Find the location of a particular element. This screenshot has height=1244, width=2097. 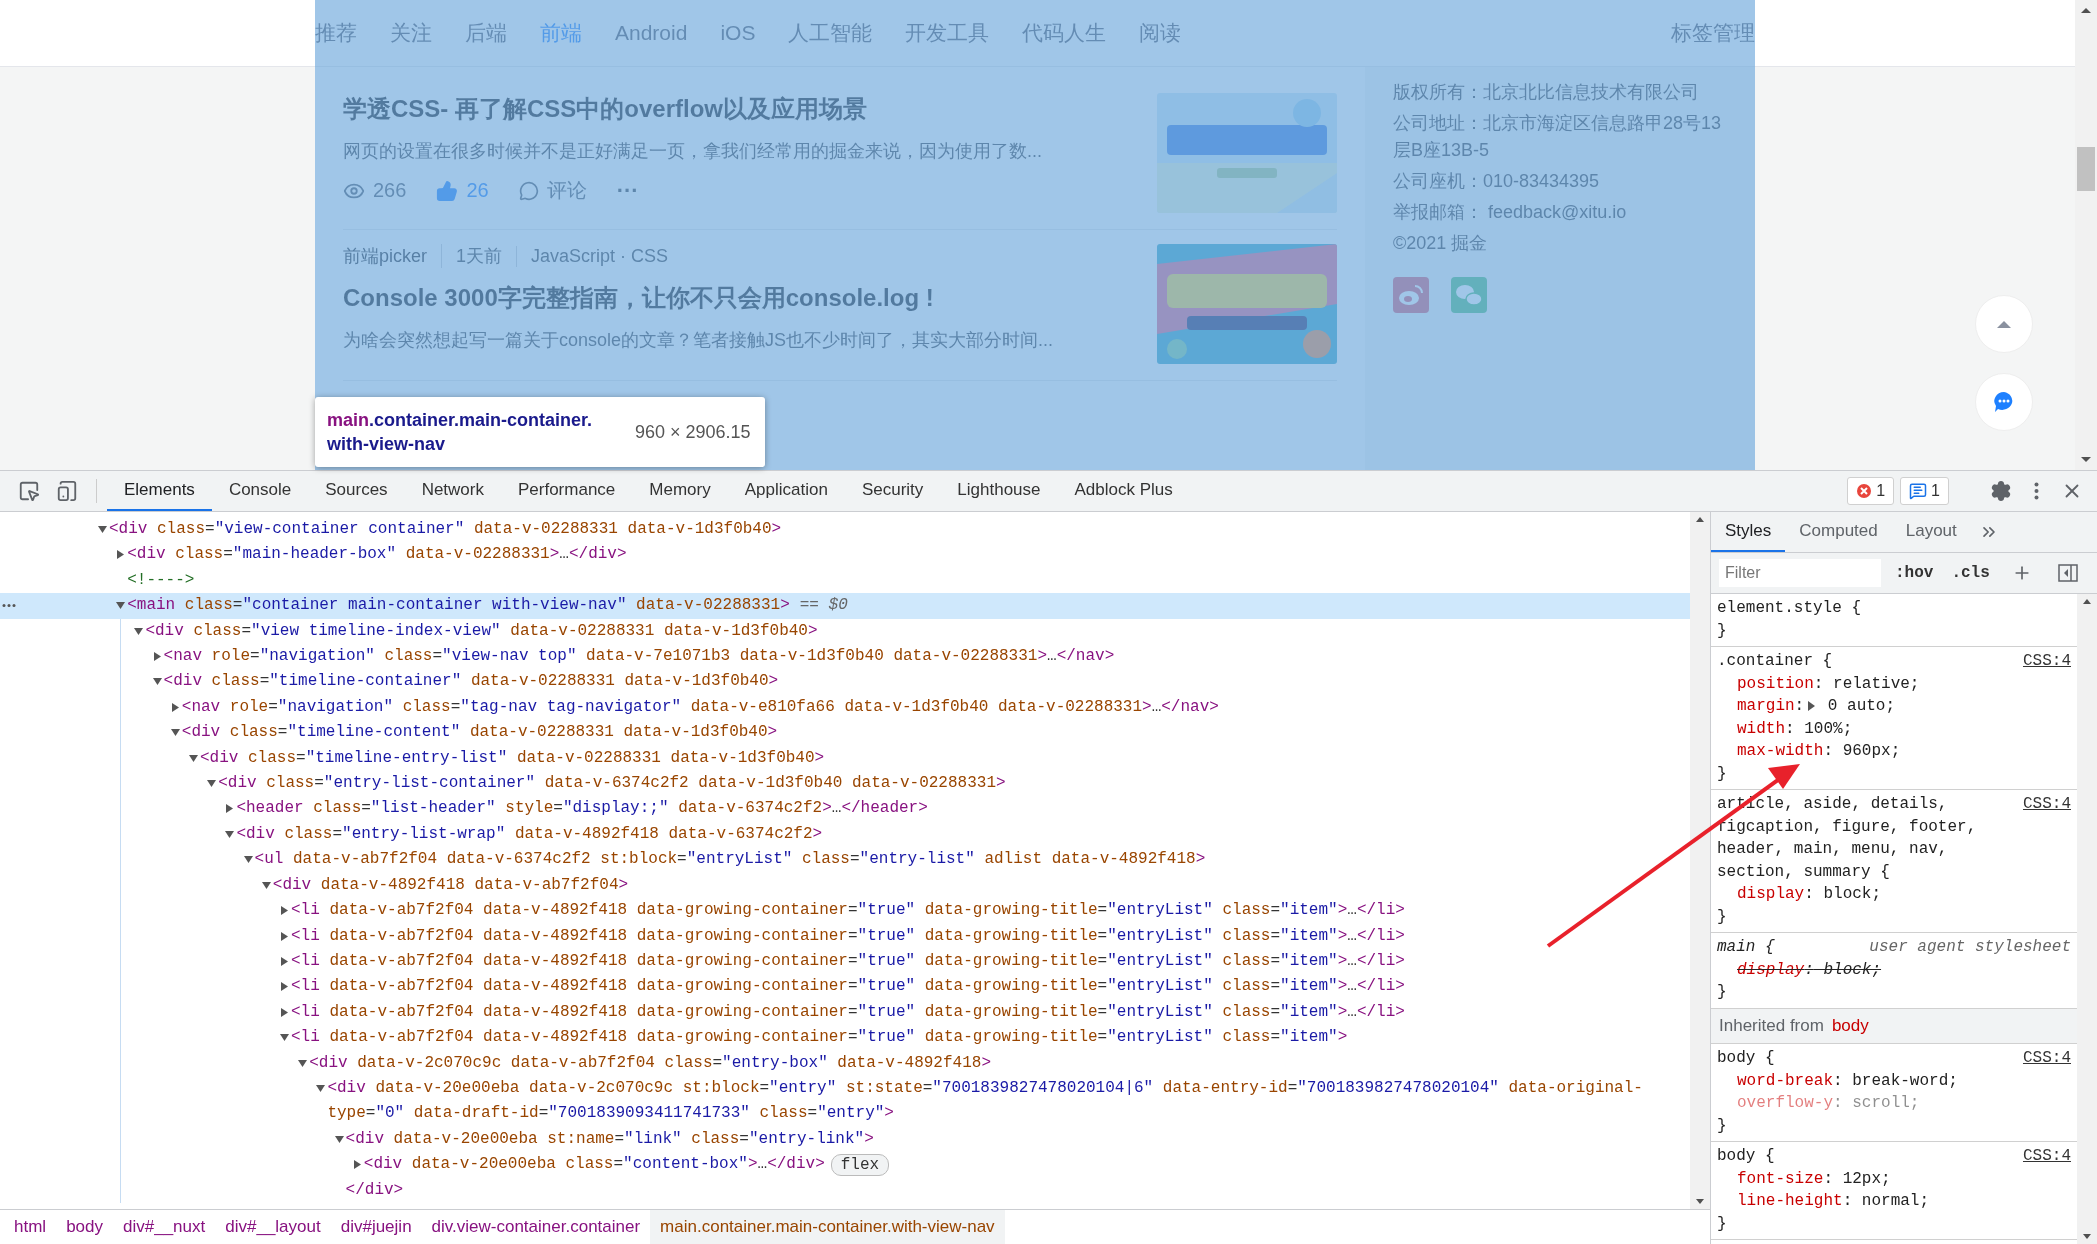

styles-tab: Computed is located at coordinates (1838, 532).